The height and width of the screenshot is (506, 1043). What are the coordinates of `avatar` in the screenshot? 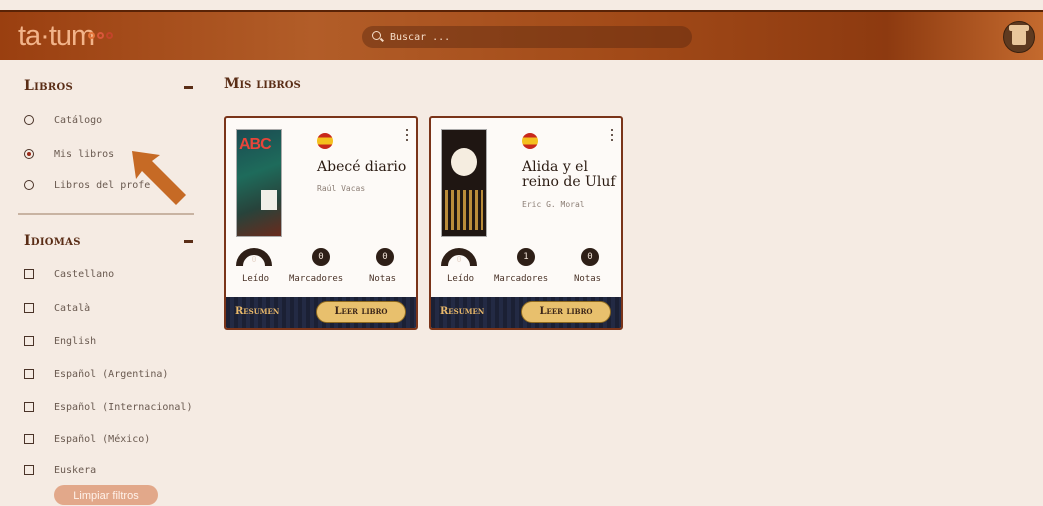 It's located at (1019, 37).